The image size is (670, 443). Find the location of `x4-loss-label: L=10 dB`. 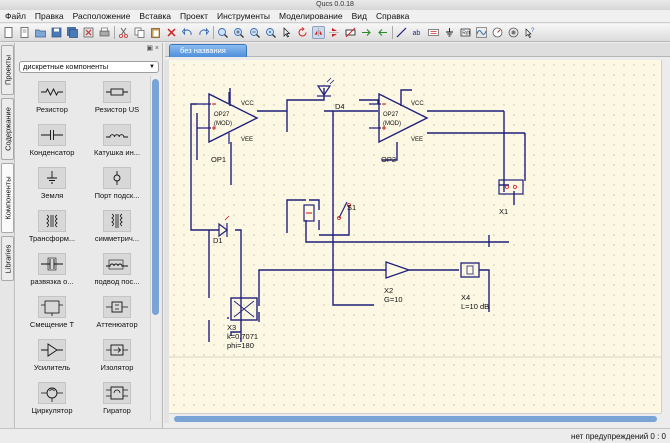

x4-loss-label: L=10 dB is located at coordinates (475, 306).